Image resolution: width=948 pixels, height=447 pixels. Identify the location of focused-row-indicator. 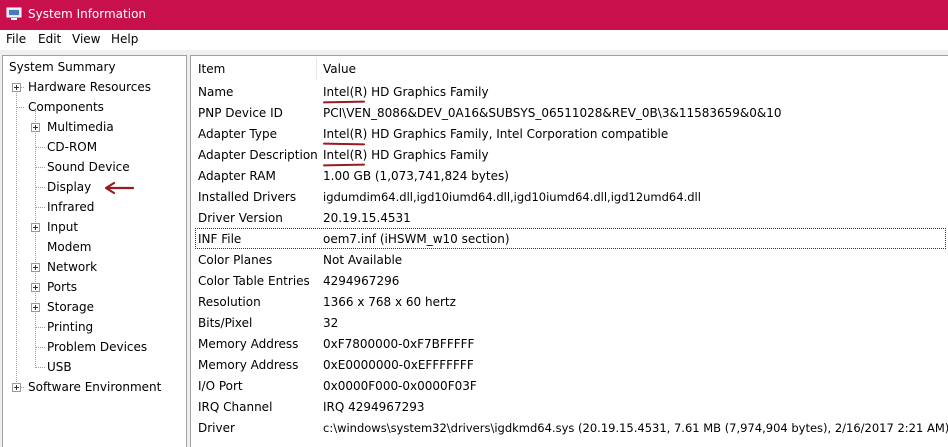
(570, 238).